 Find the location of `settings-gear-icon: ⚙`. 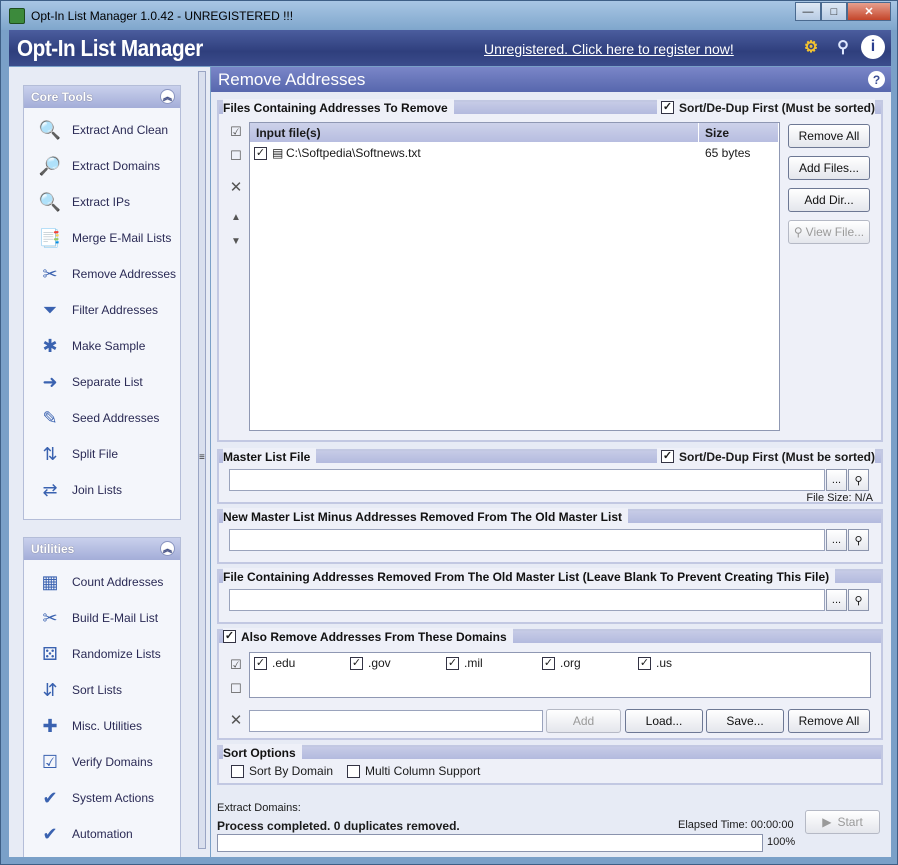

settings-gear-icon: ⚙ is located at coordinates (811, 47).